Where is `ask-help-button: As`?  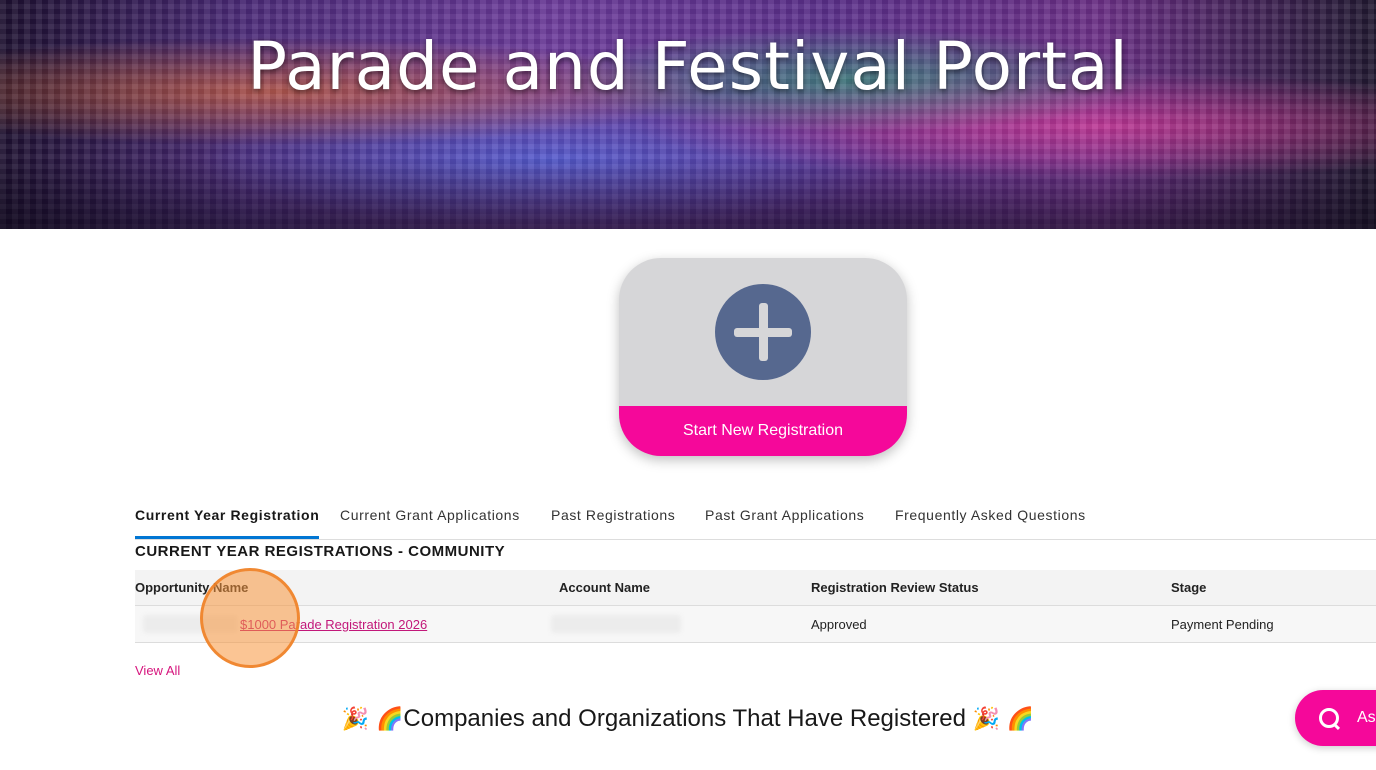 ask-help-button: As is located at coordinates (1335, 718).